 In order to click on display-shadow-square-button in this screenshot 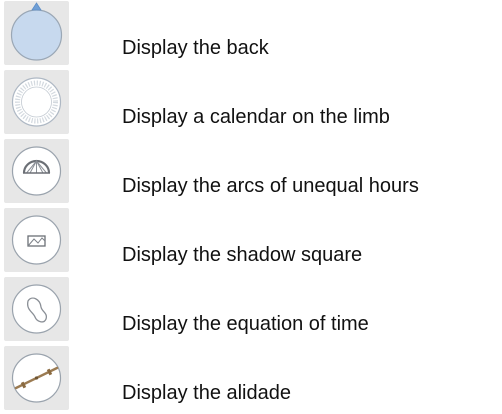, I will do `click(36, 240)`.